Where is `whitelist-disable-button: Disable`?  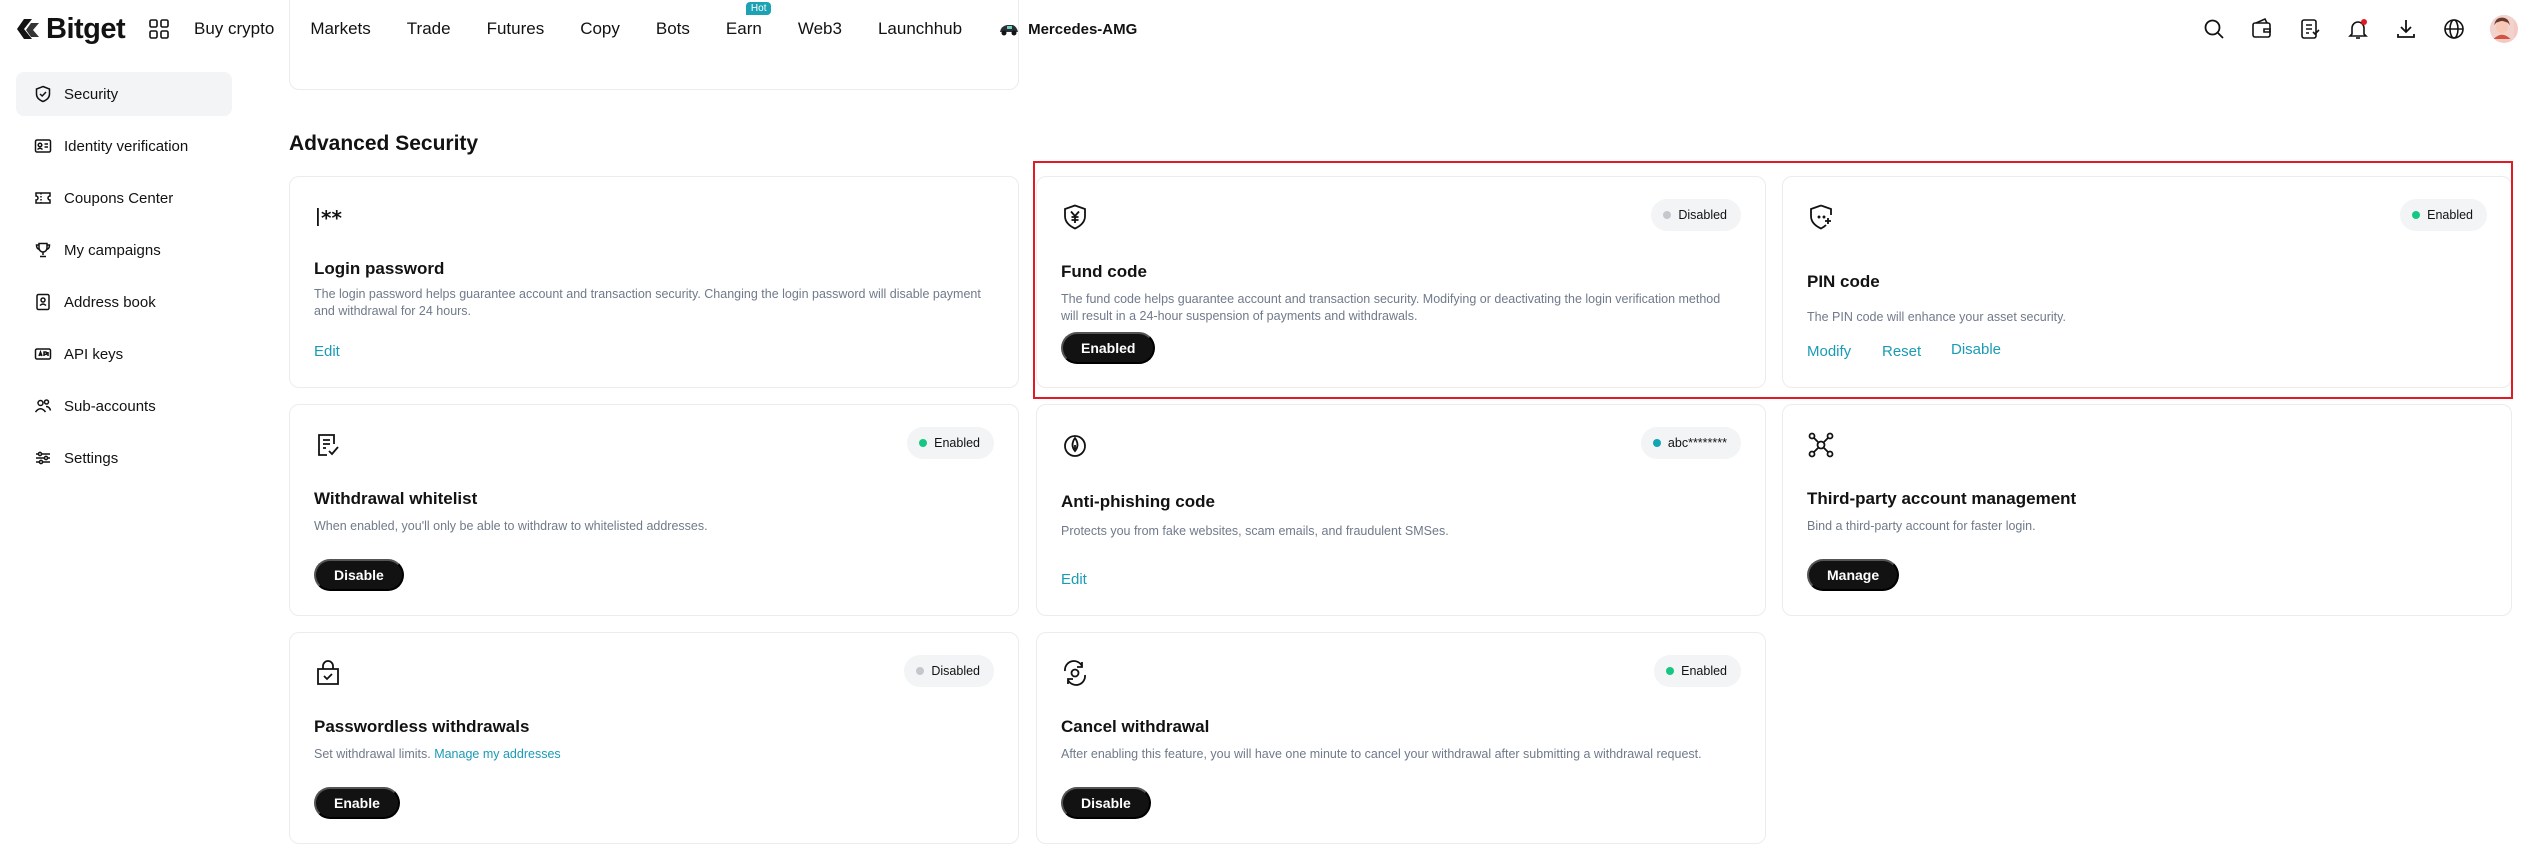
whitelist-disable-button: Disable is located at coordinates (359, 575).